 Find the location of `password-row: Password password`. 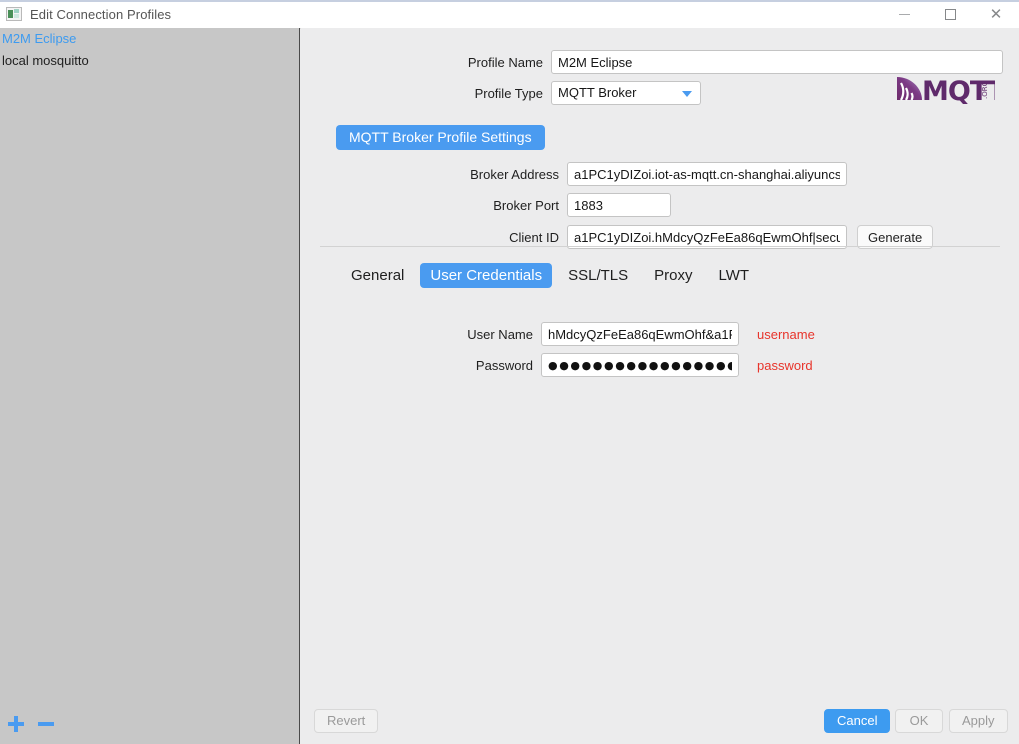

password-row: Password password is located at coordinates (637, 365).